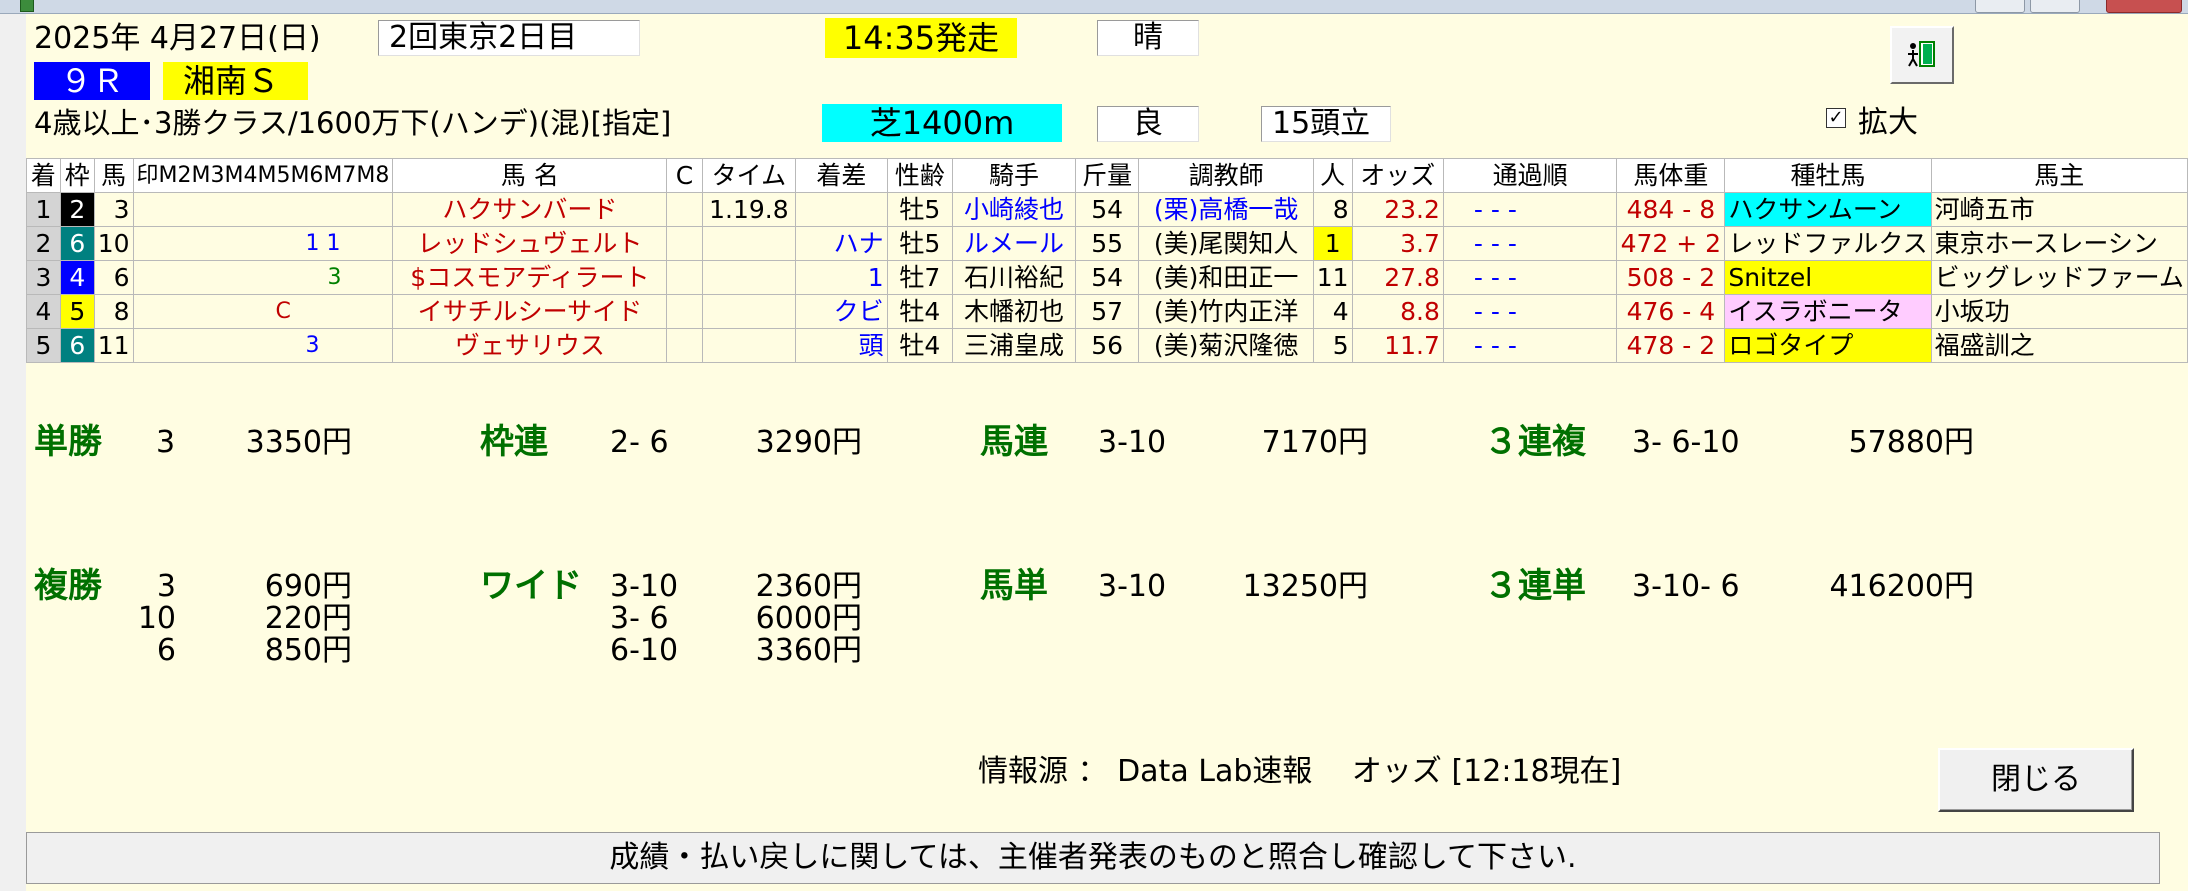  What do you see at coordinates (1671, 345) in the screenshot?
I see `body-weight-cell: 478 - 2` at bounding box center [1671, 345].